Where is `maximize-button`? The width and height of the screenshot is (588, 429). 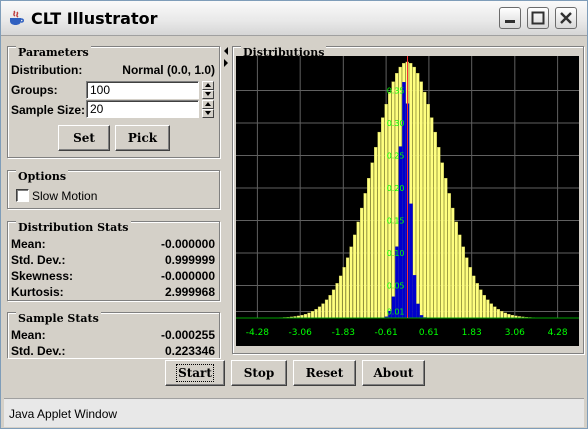 maximize-button is located at coordinates (538, 18).